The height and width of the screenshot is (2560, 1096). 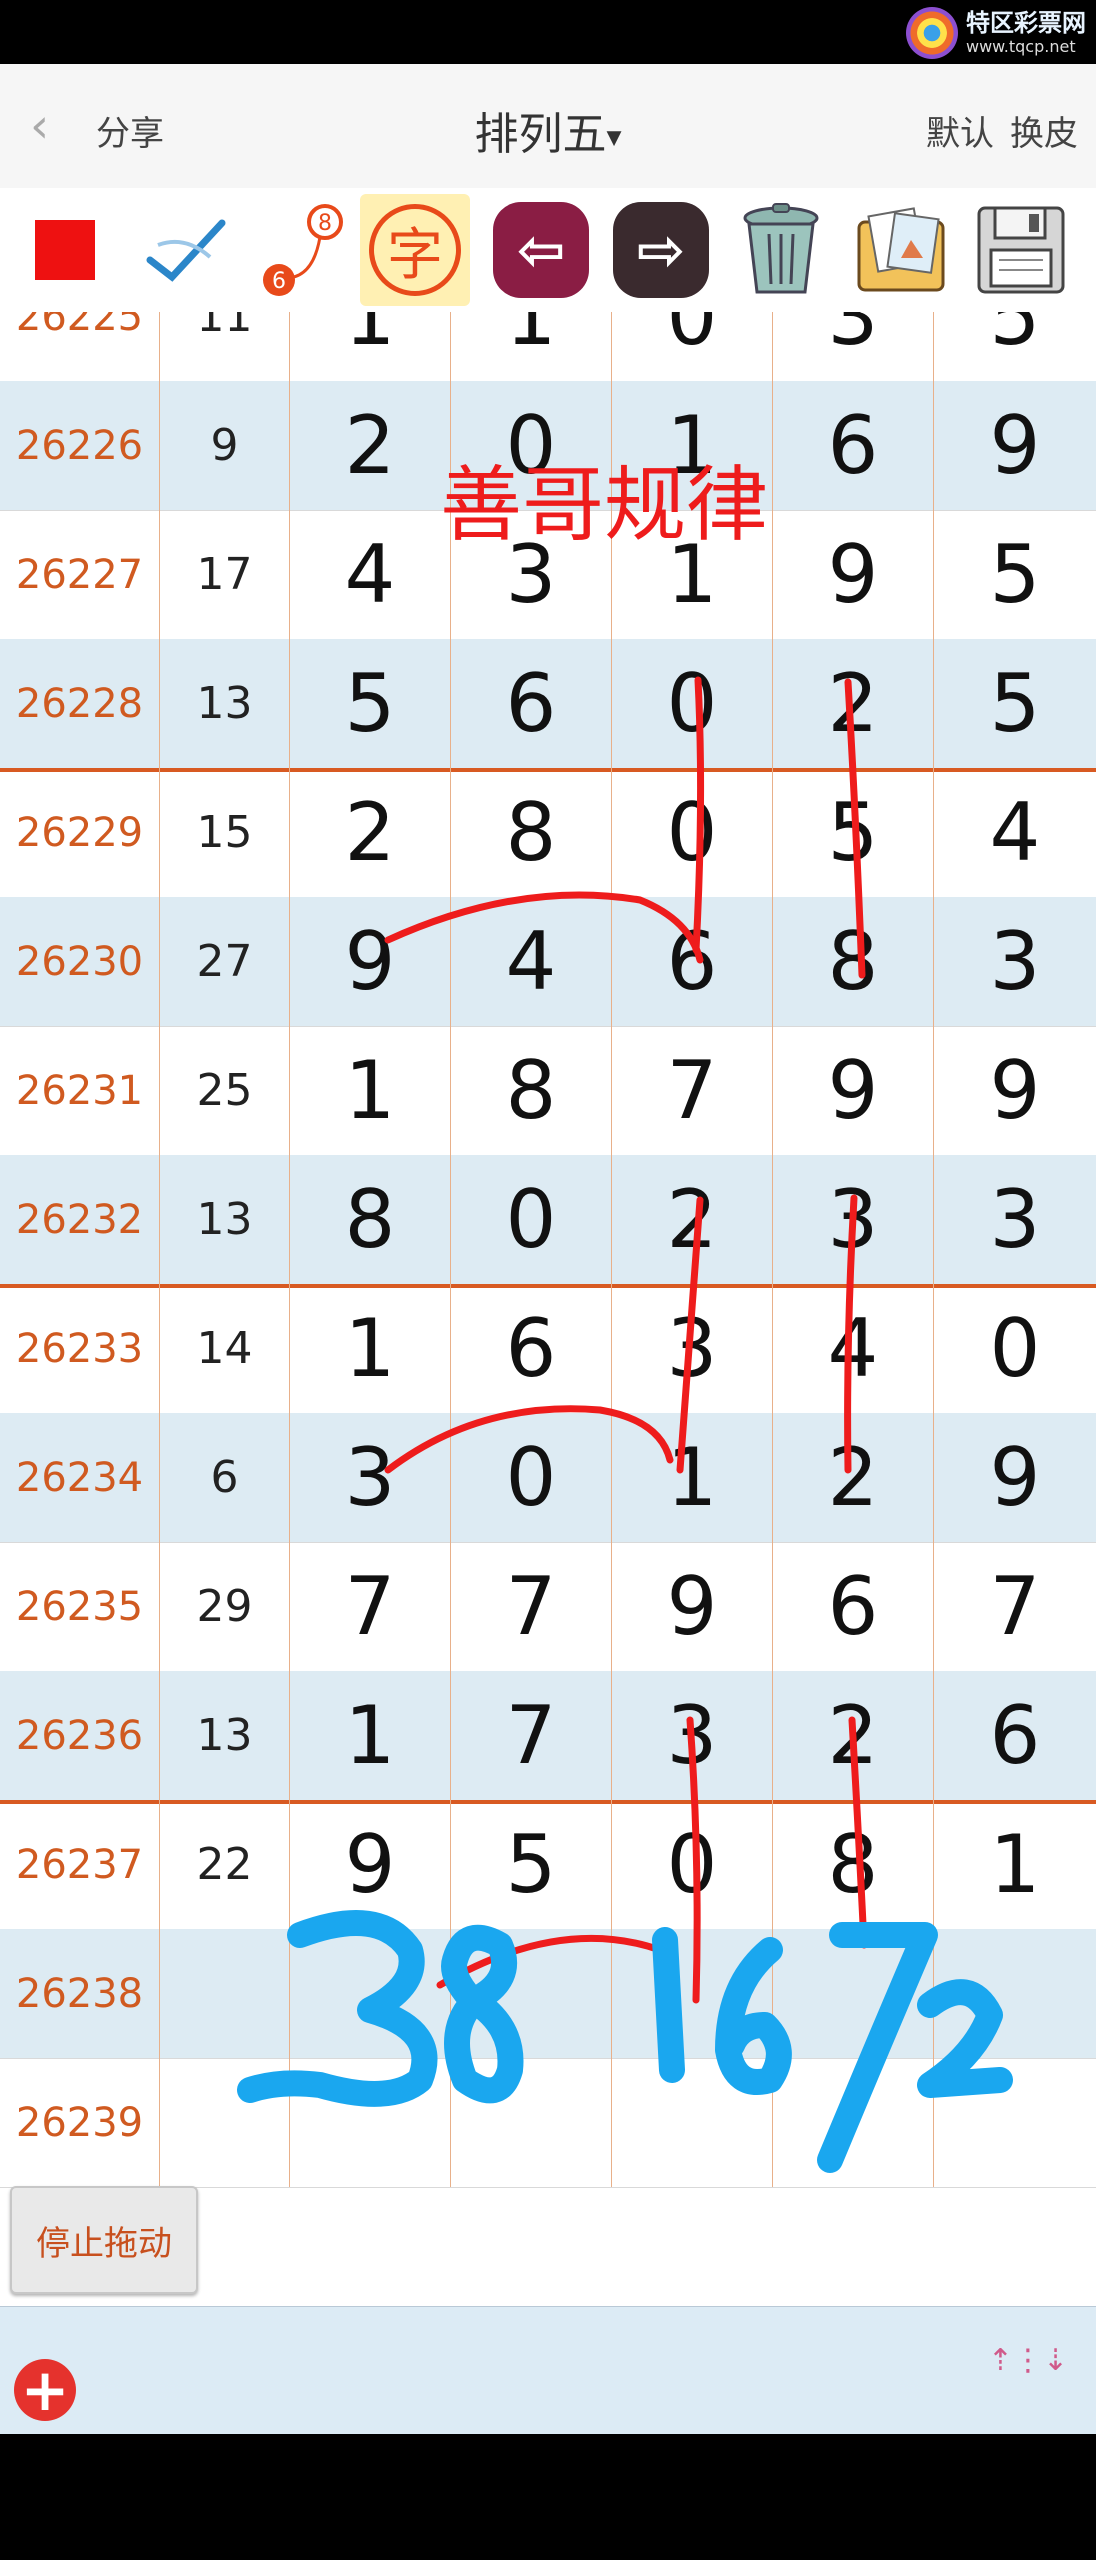 I want to click on sum-cell: 14, so click(x=225, y=1348).